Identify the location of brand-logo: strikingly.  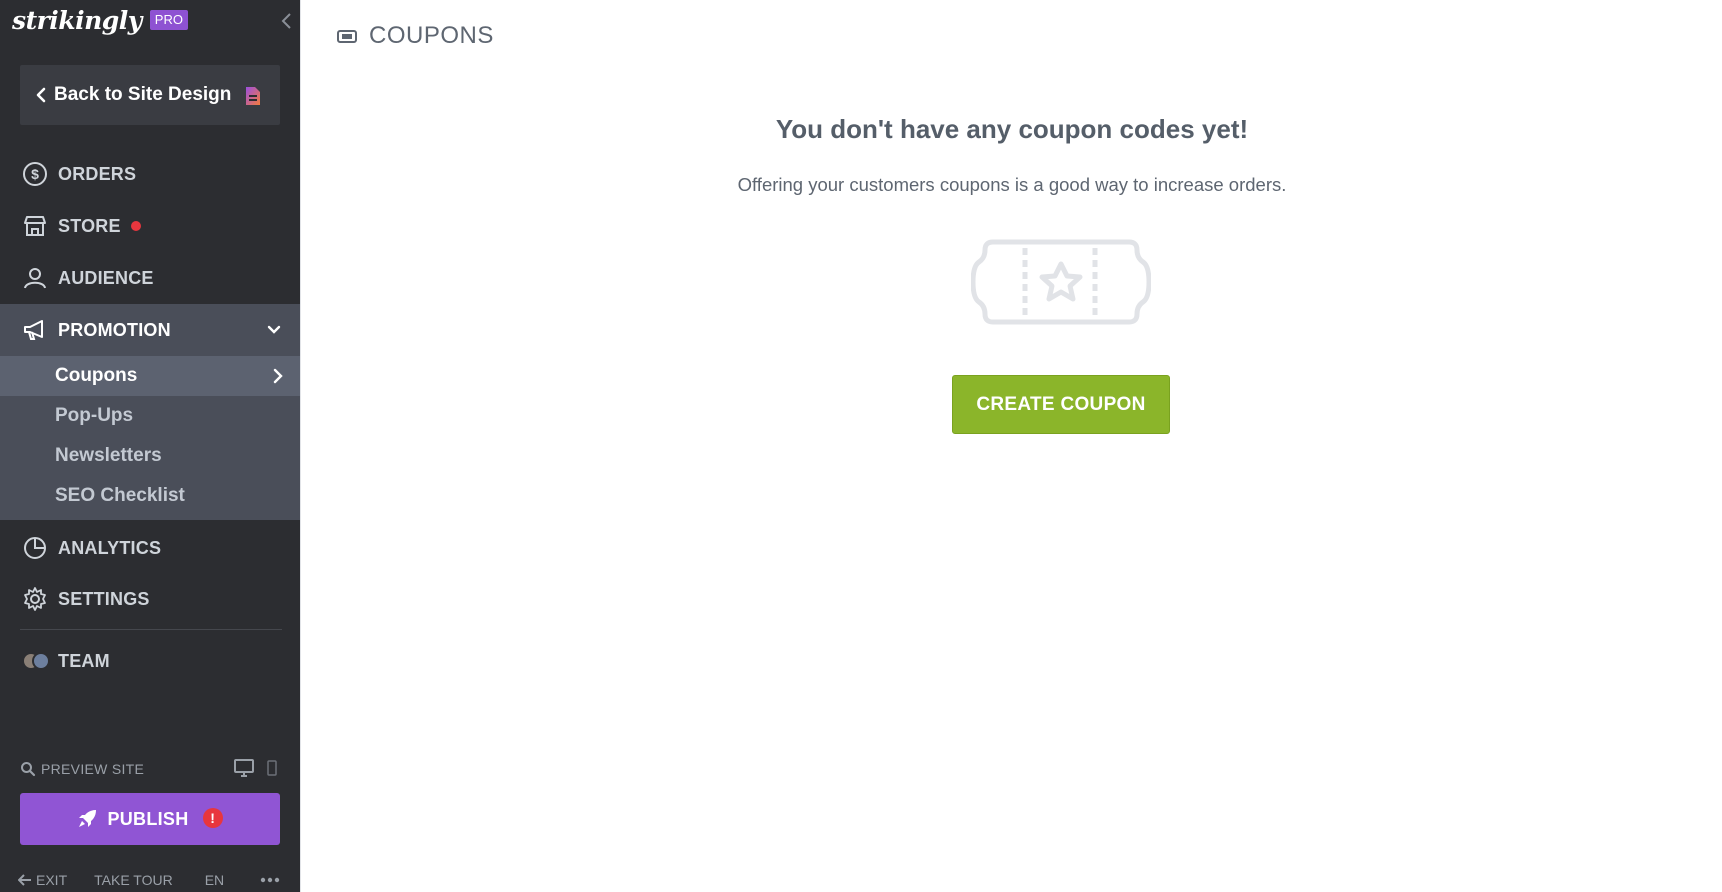
(77, 20).